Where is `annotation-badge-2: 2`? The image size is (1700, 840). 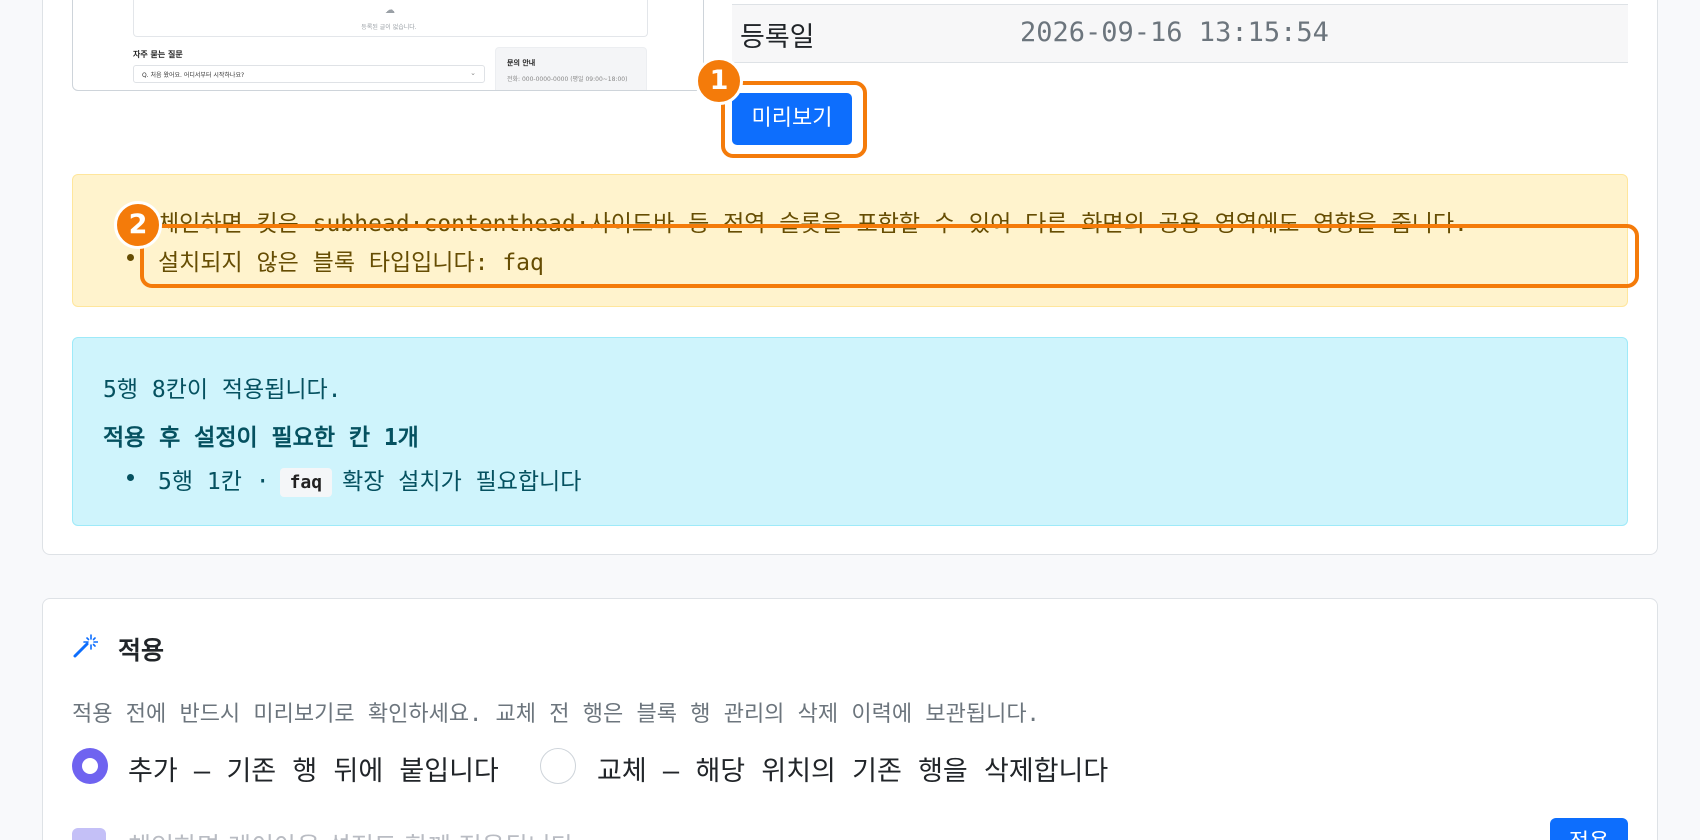 annotation-badge-2: 2 is located at coordinates (138, 225).